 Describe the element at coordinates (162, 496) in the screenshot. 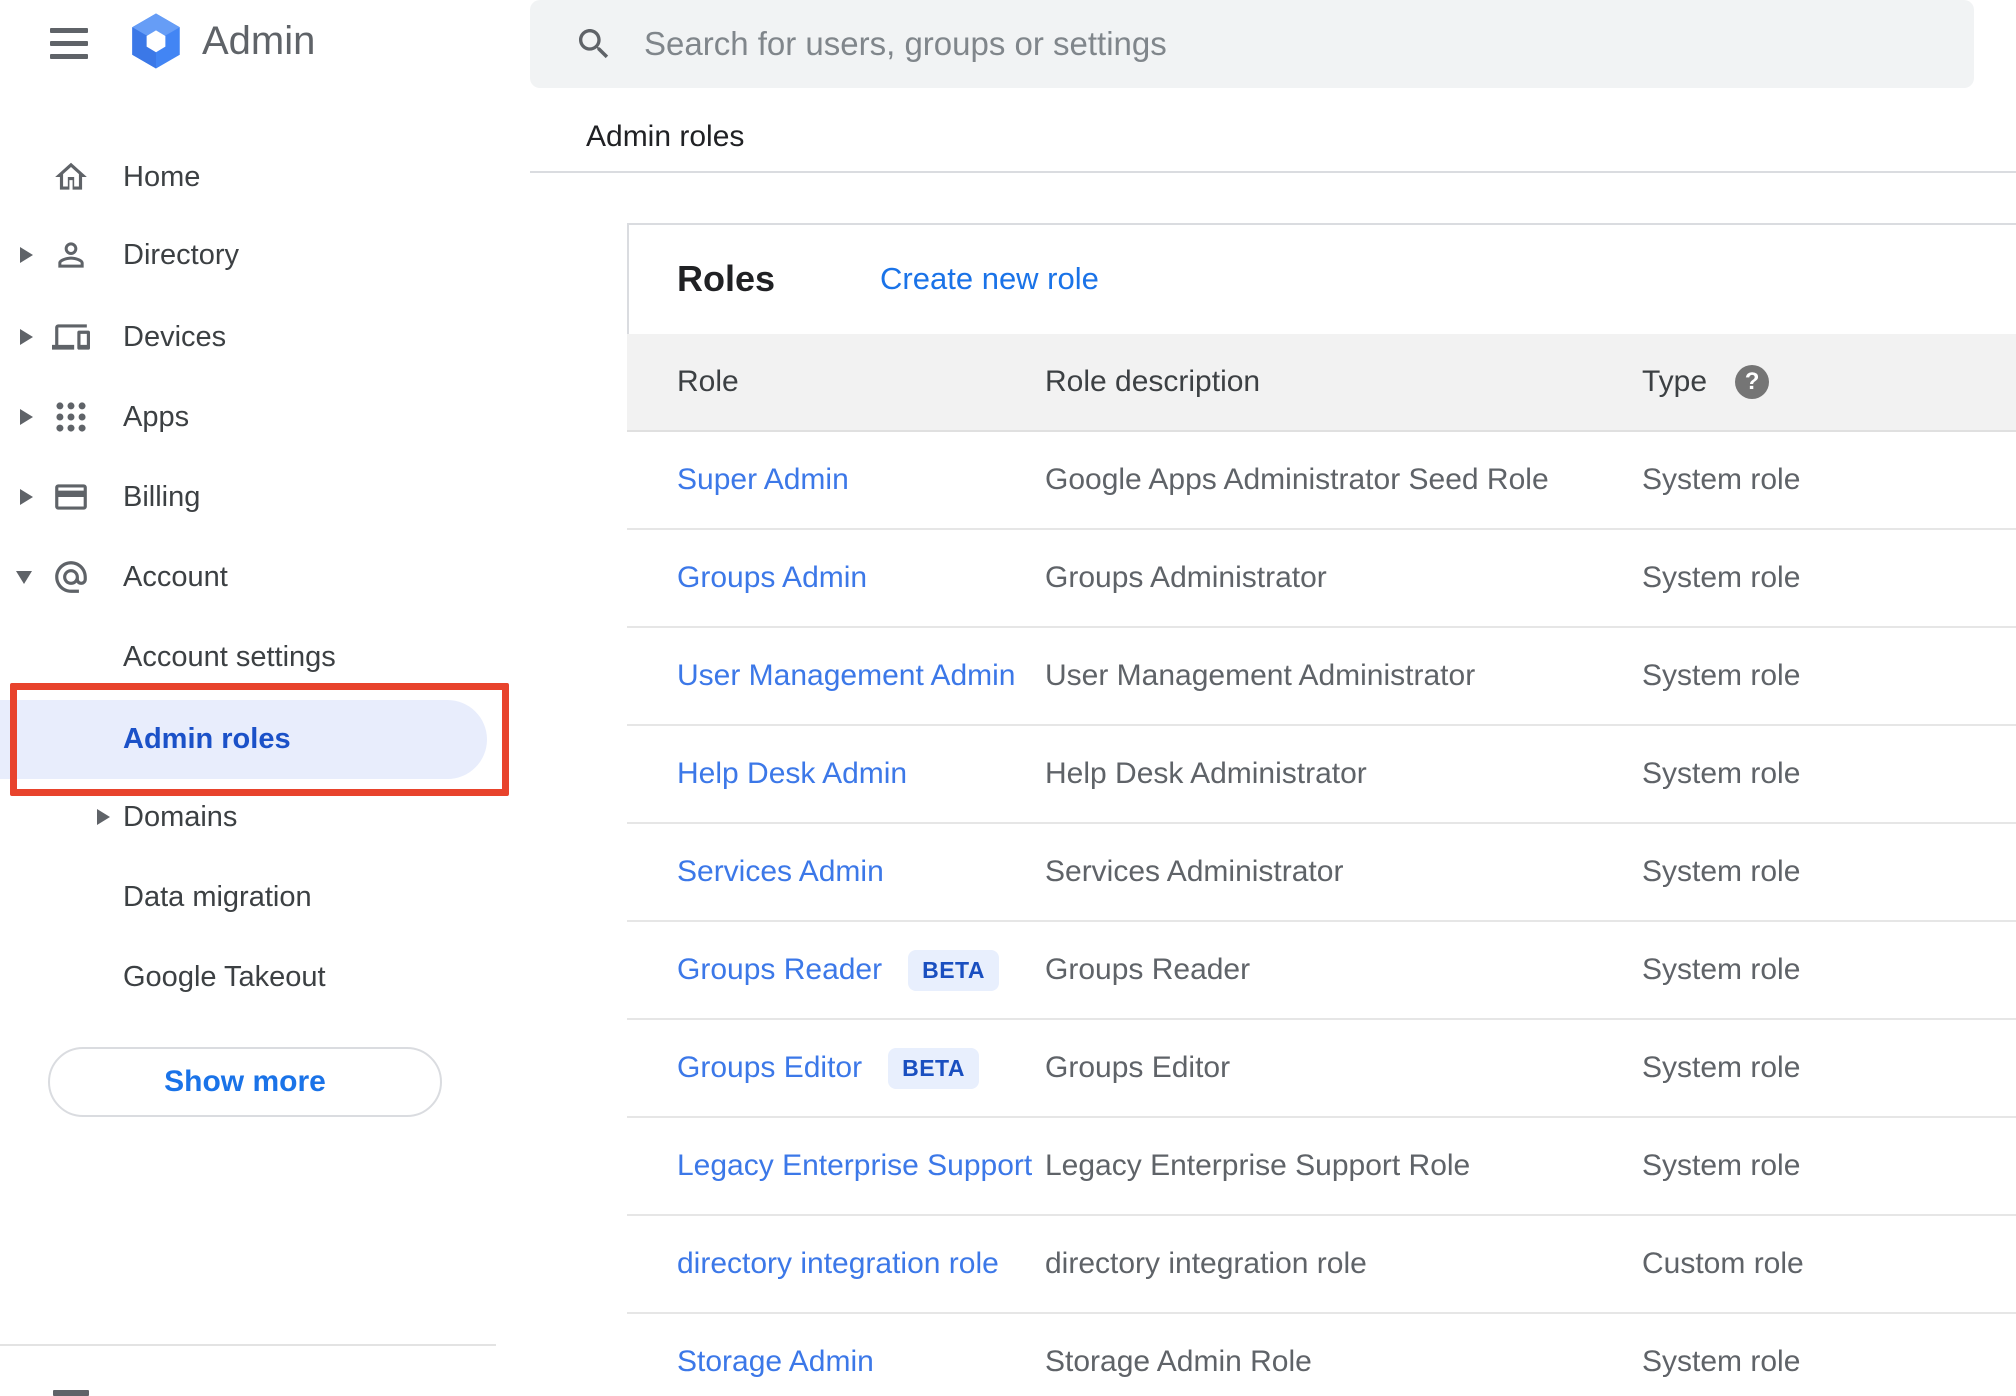

I see `sidebar-item-label: Billing` at that location.